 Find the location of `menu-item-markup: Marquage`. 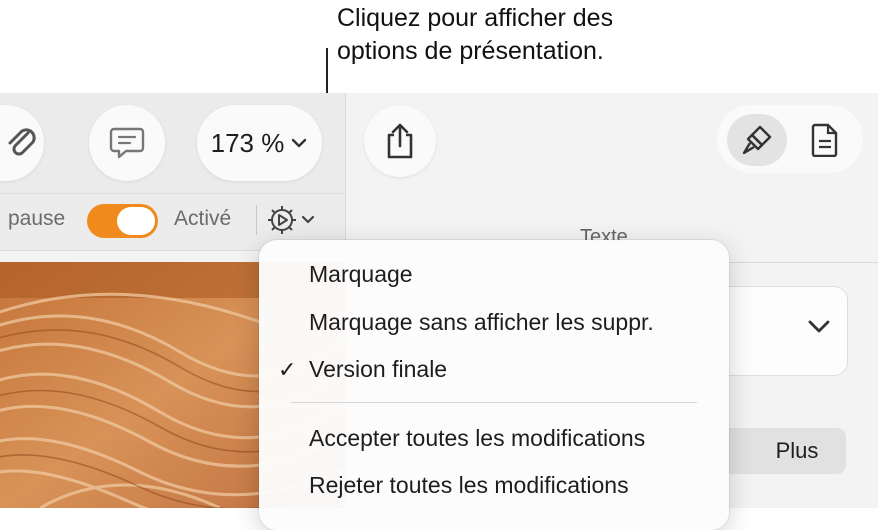

menu-item-markup: Marquage is located at coordinates (361, 274).